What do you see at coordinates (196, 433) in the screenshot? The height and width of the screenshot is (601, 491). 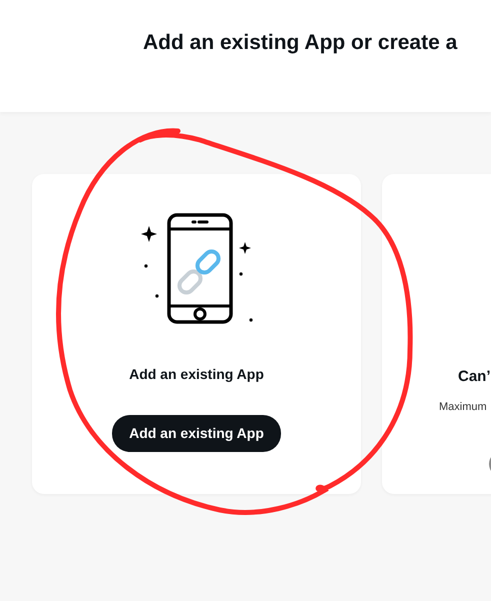 I see `add-app-button: Add an existing App` at bounding box center [196, 433].